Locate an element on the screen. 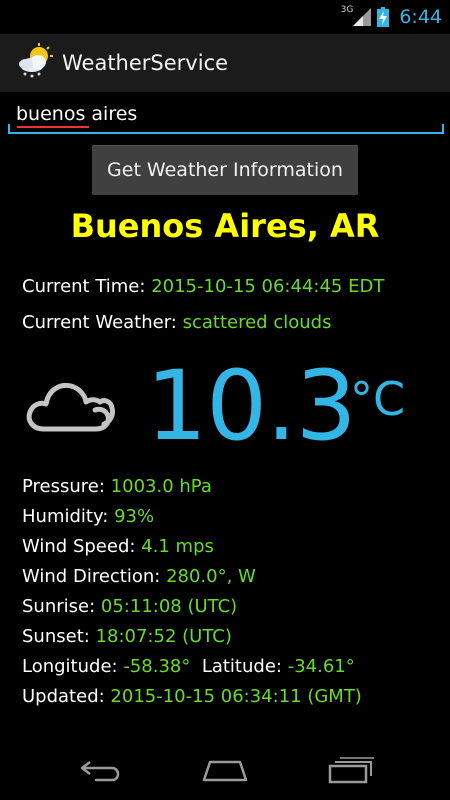 The width and height of the screenshot is (450, 800). current-time-label: Current Time: is located at coordinates (84, 286).